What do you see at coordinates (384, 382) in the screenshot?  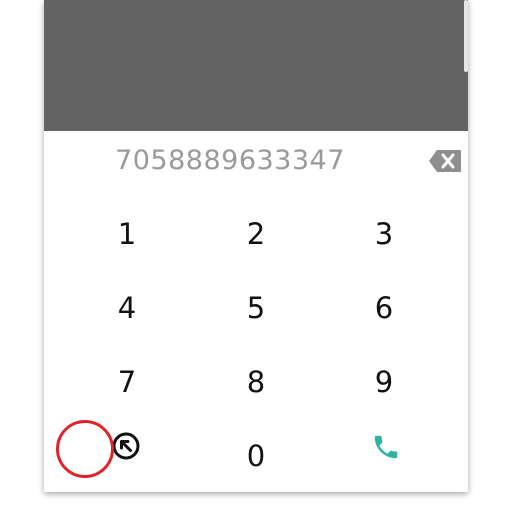 I see `key-9: 9` at bounding box center [384, 382].